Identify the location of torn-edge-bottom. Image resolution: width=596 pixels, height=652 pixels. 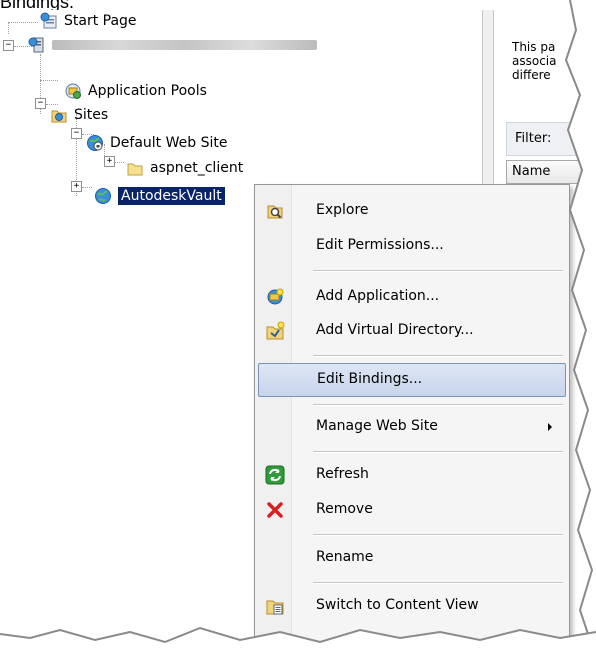
(298, 639).